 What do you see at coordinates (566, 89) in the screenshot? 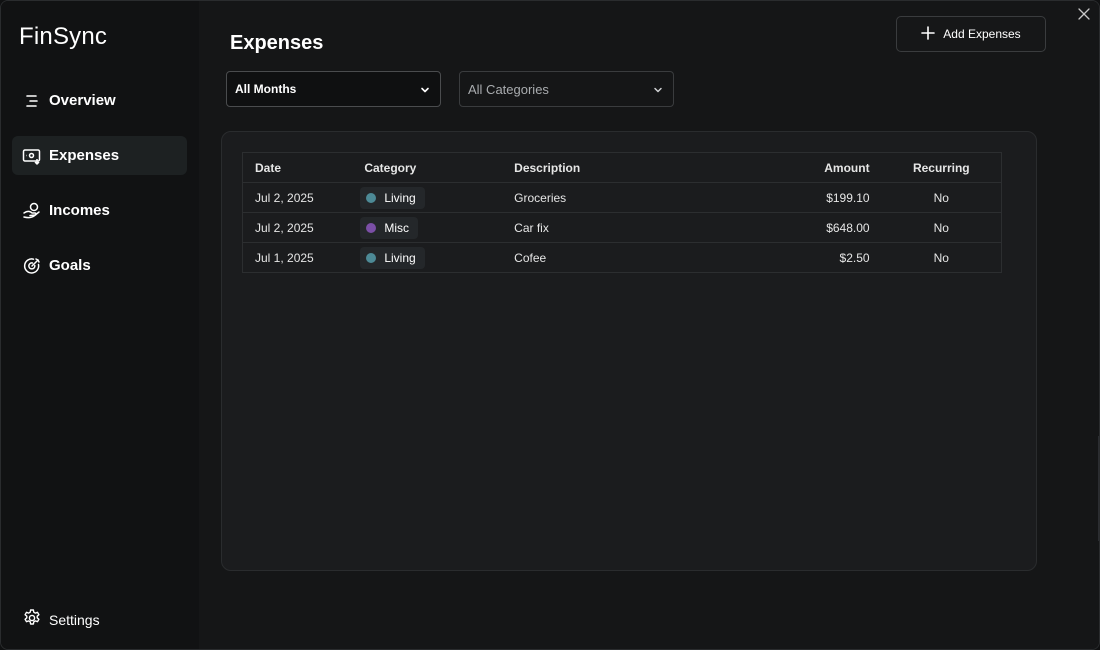
I see `category-filter-select: All Categories` at bounding box center [566, 89].